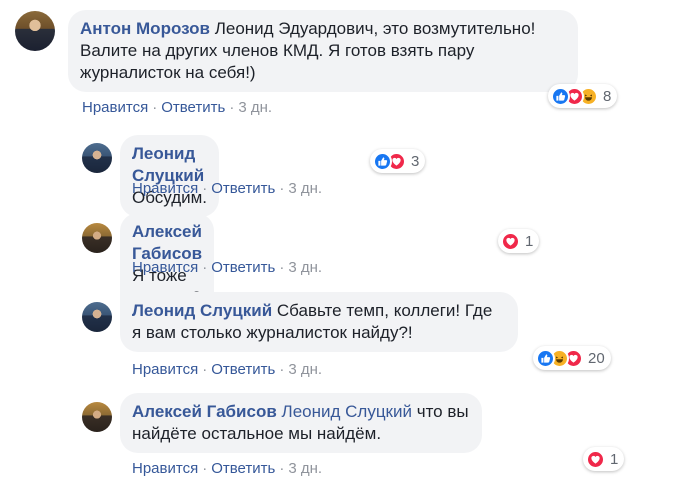 This screenshot has height=487, width=680. I want to click on reactions-summary: 8, so click(583, 96).